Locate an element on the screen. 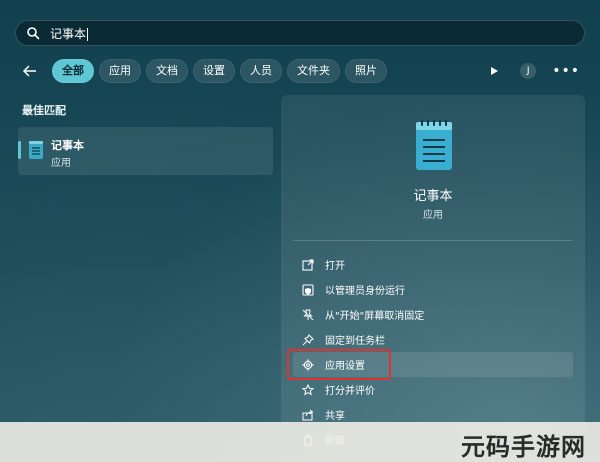 The height and width of the screenshot is (462, 600). filter-chip-all: 全部 is located at coordinates (73, 71).